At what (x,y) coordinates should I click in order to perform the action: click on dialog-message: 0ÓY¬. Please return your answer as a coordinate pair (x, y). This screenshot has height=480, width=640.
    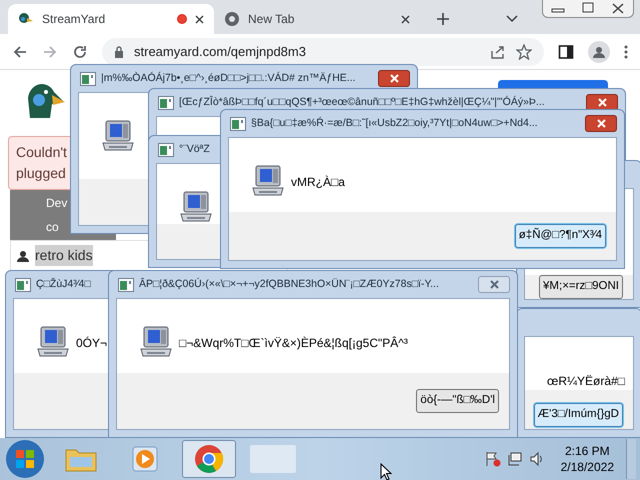
    Looking at the image, I should click on (92, 343).